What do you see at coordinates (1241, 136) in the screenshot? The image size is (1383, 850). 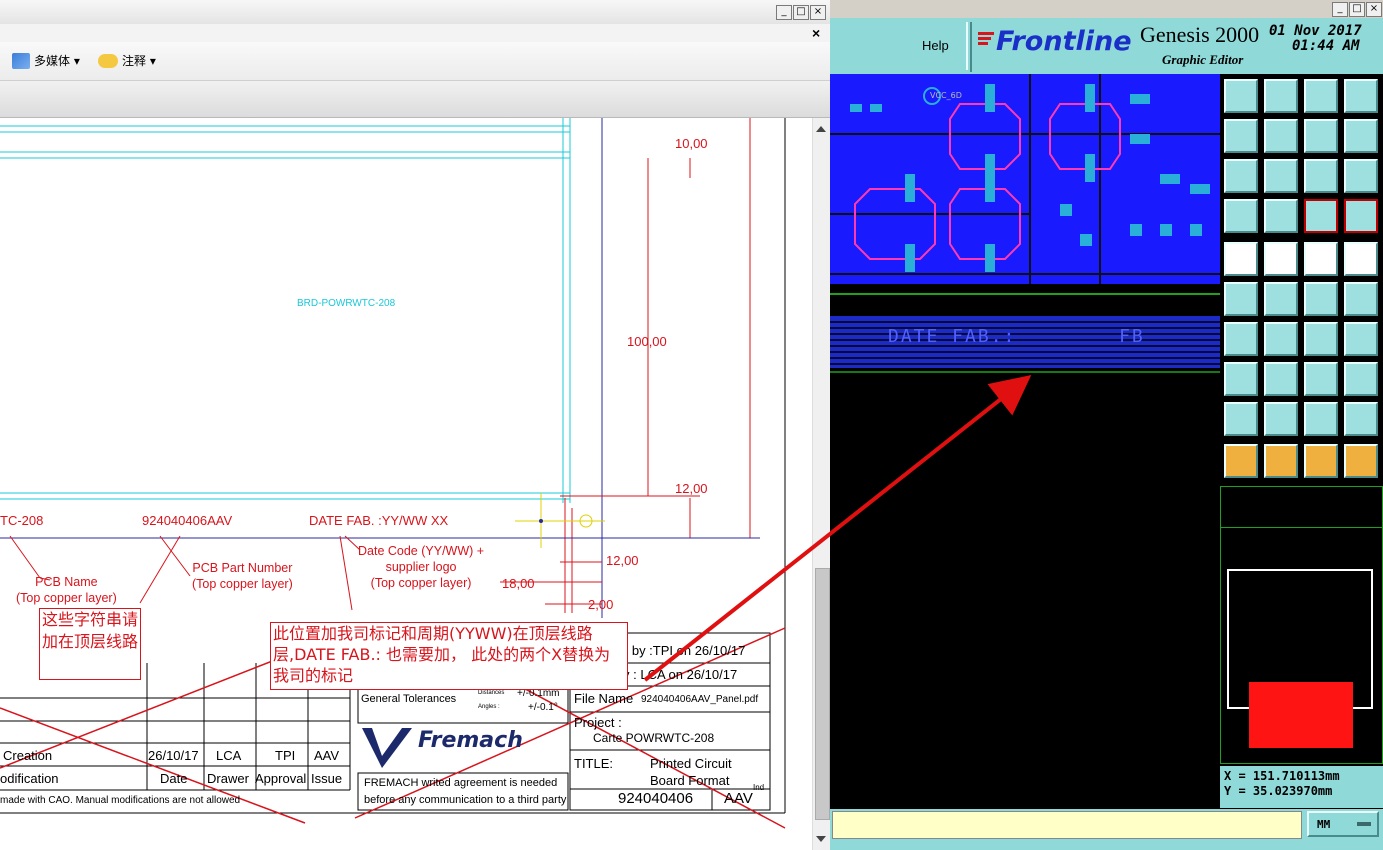 I see `tool-import-icon` at bounding box center [1241, 136].